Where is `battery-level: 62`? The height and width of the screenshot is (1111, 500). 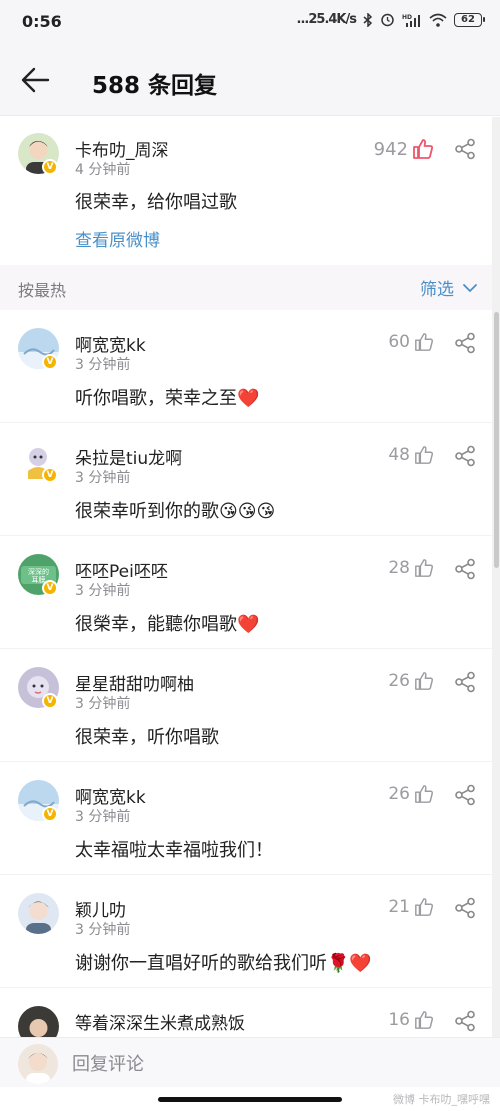
battery-level: 62 is located at coordinates (468, 19).